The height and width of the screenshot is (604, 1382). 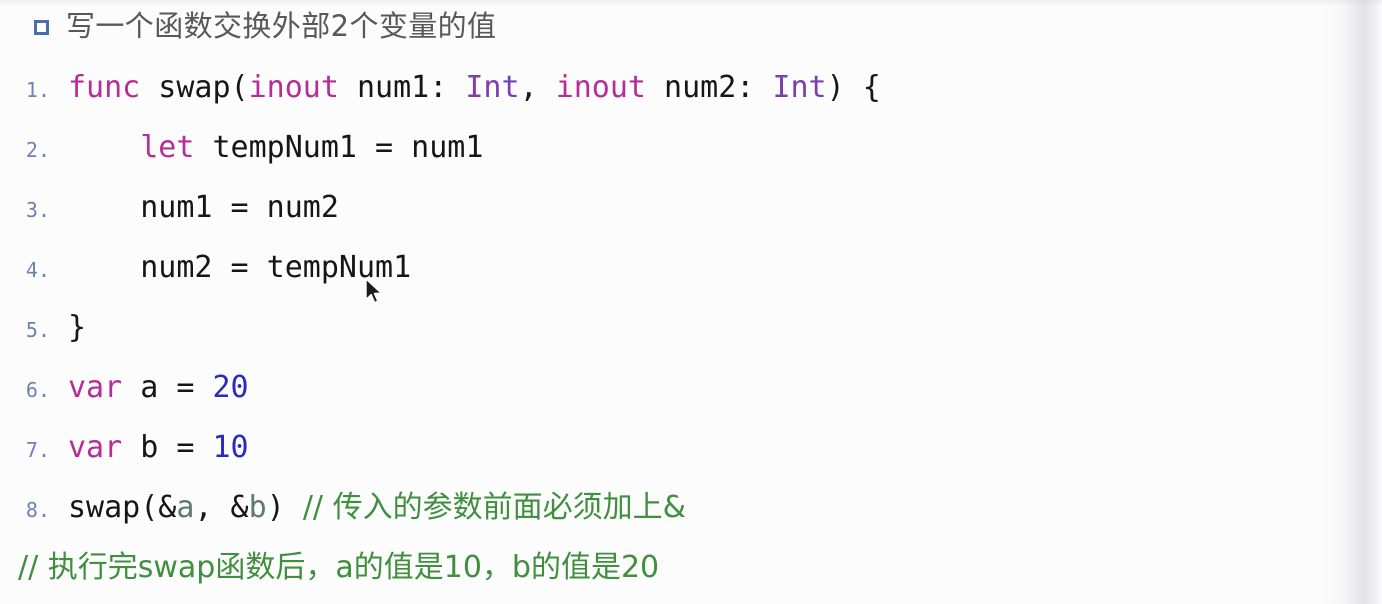 What do you see at coordinates (203, 207) in the screenshot?
I see `code-token-plain: num1 = num2` at bounding box center [203, 207].